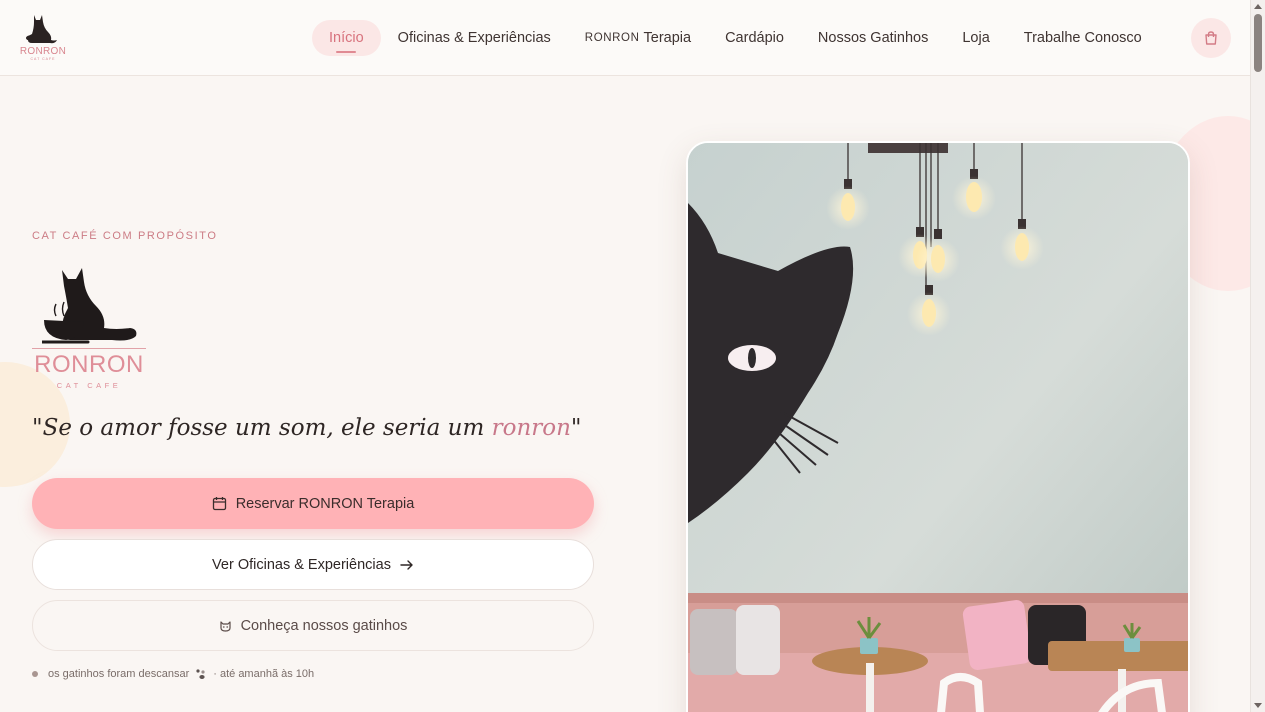  What do you see at coordinates (89, 385) in the screenshot?
I see `hero-logo-subtitle: CAT CAFE` at bounding box center [89, 385].